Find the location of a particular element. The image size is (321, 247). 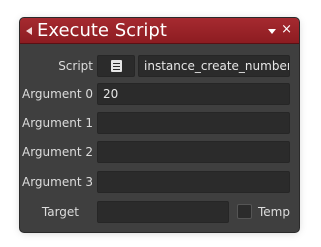

argument-0-field: 20 is located at coordinates (193, 94).